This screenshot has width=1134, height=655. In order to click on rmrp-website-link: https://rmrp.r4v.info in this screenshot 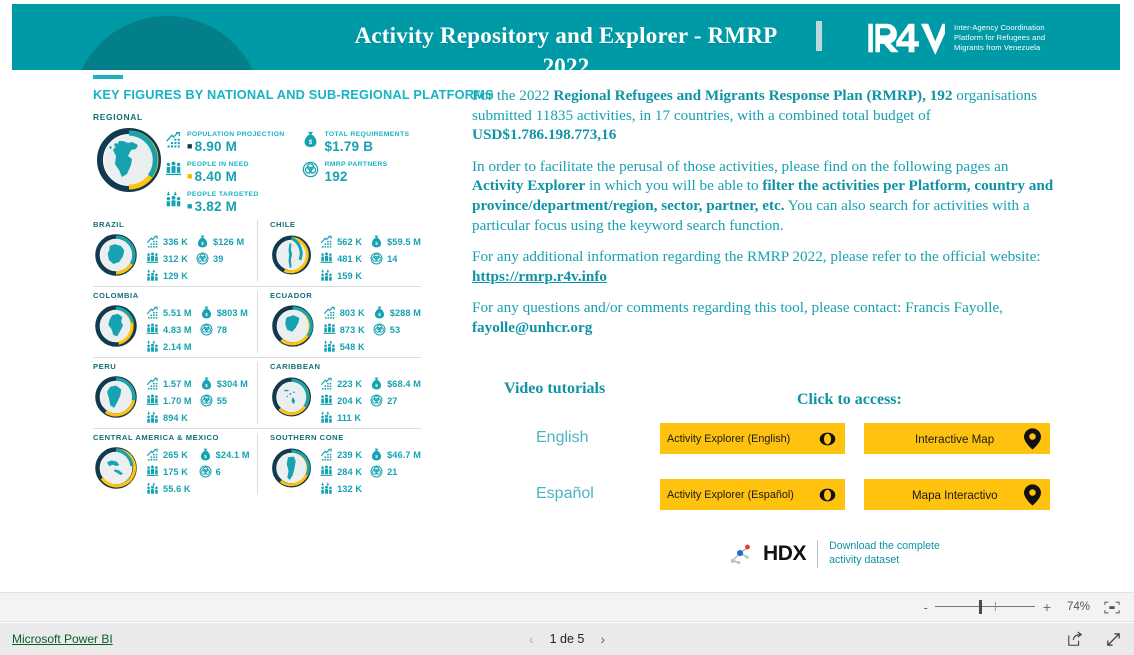, I will do `click(539, 276)`.